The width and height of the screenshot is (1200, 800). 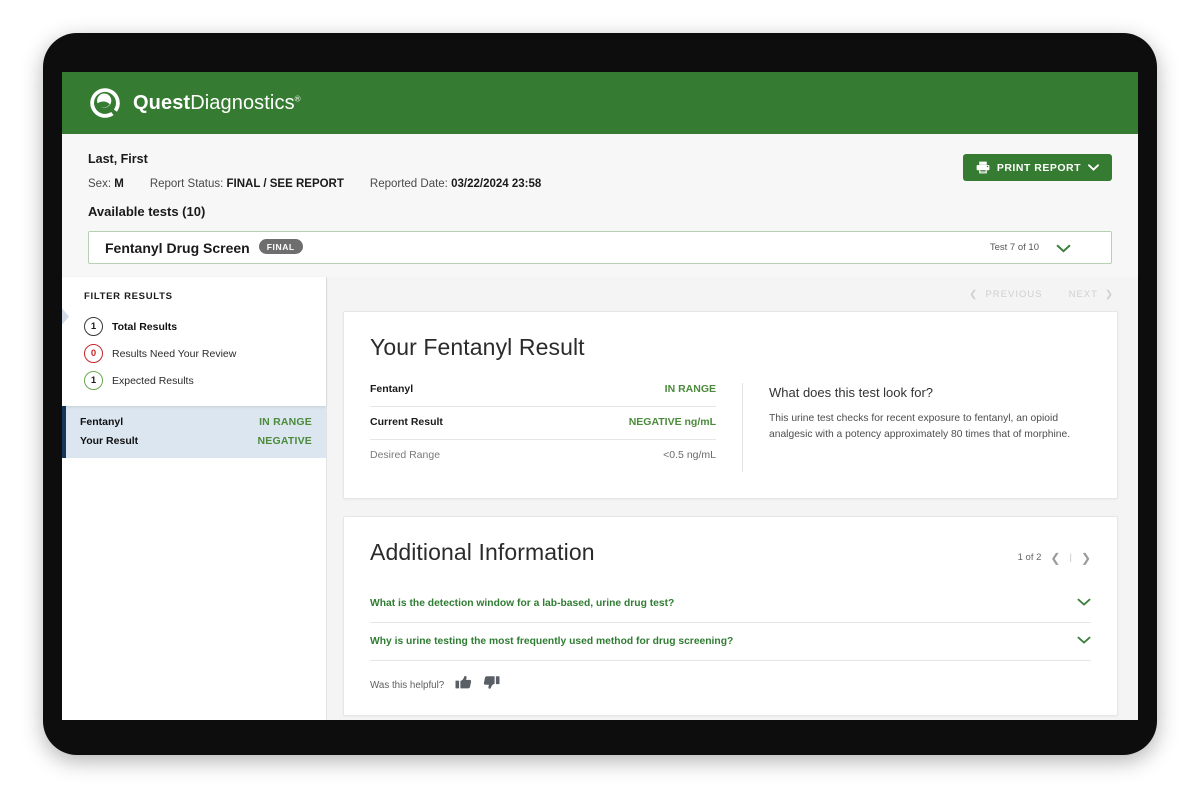 I want to click on sidebar-filter-need-review: 0 Results Need Your Review, so click(x=194, y=353).